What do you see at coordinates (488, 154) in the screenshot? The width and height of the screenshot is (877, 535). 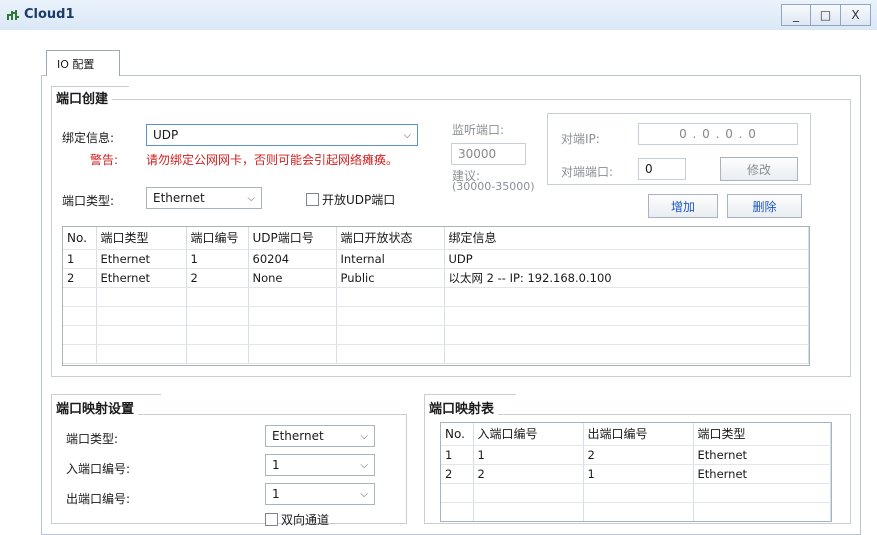 I see `listen-port-input: 30000` at bounding box center [488, 154].